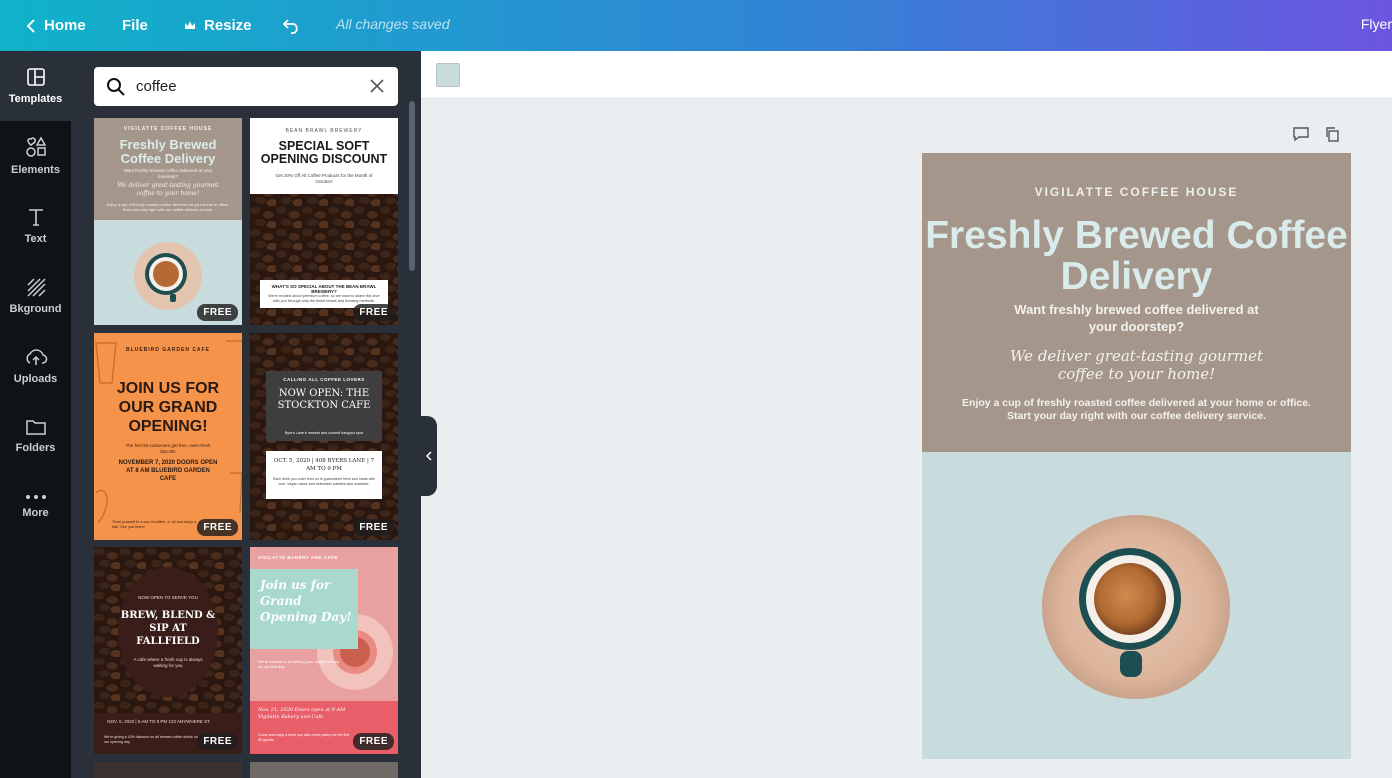  I want to click on search-box, so click(246, 86).